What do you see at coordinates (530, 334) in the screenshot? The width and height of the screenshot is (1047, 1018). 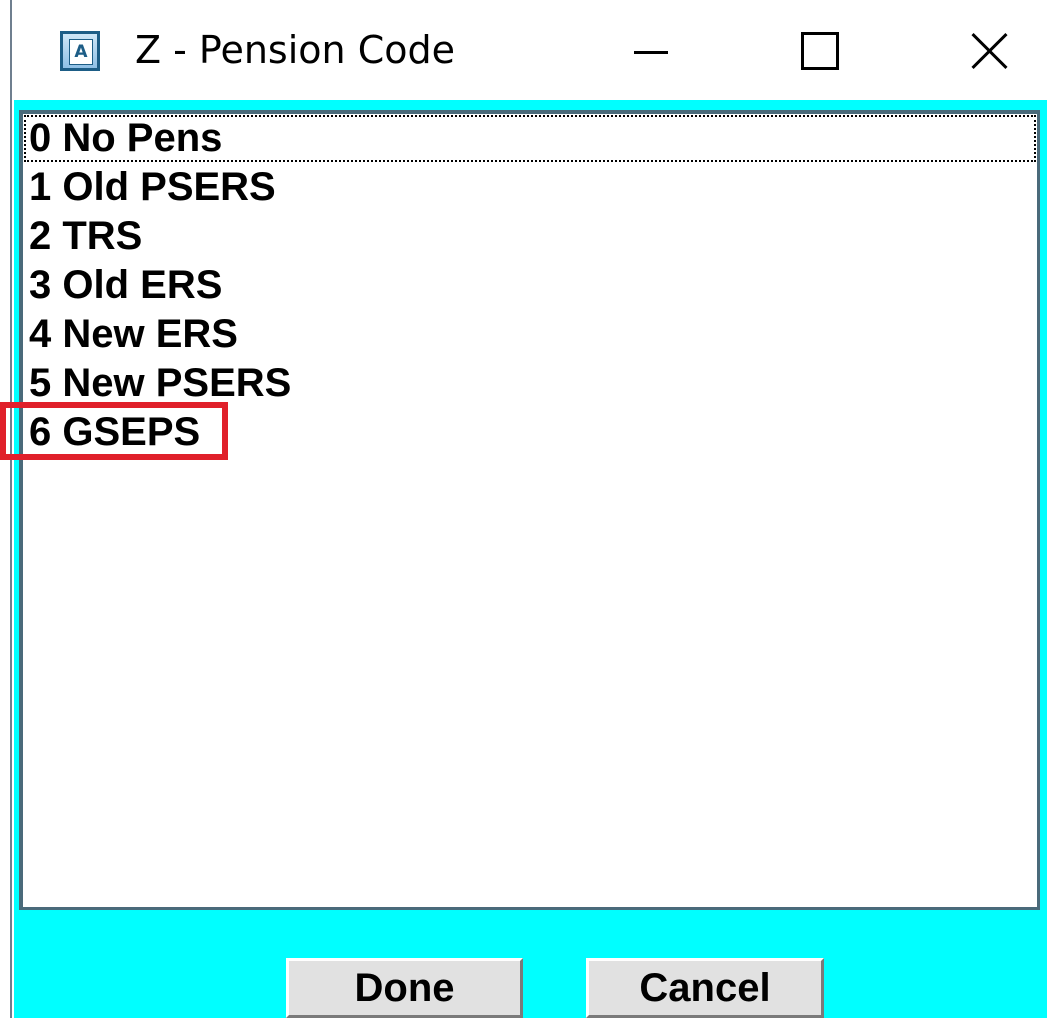 I see `list-item: 4 New ERS` at bounding box center [530, 334].